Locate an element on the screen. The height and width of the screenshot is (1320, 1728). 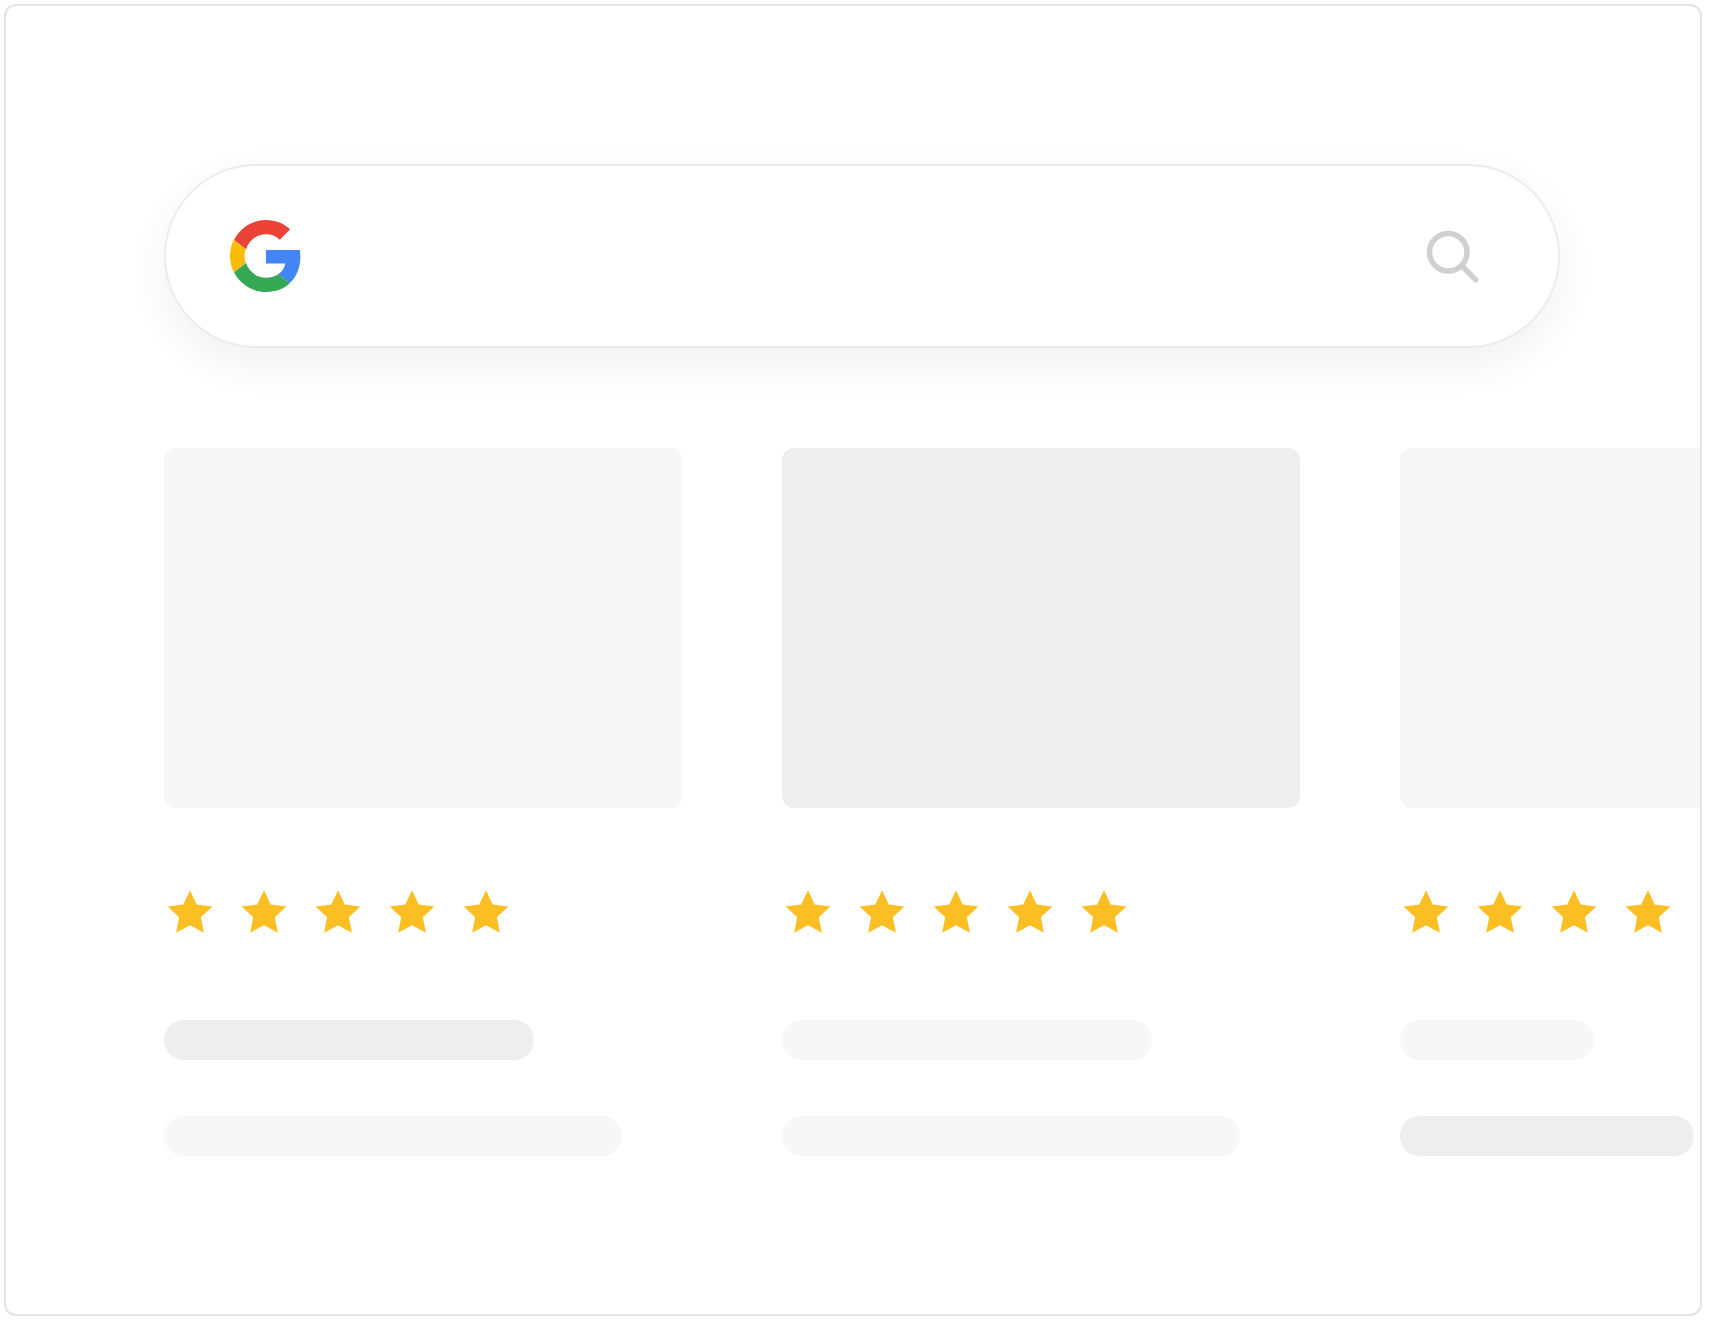
search-icon is located at coordinates (1452, 256).